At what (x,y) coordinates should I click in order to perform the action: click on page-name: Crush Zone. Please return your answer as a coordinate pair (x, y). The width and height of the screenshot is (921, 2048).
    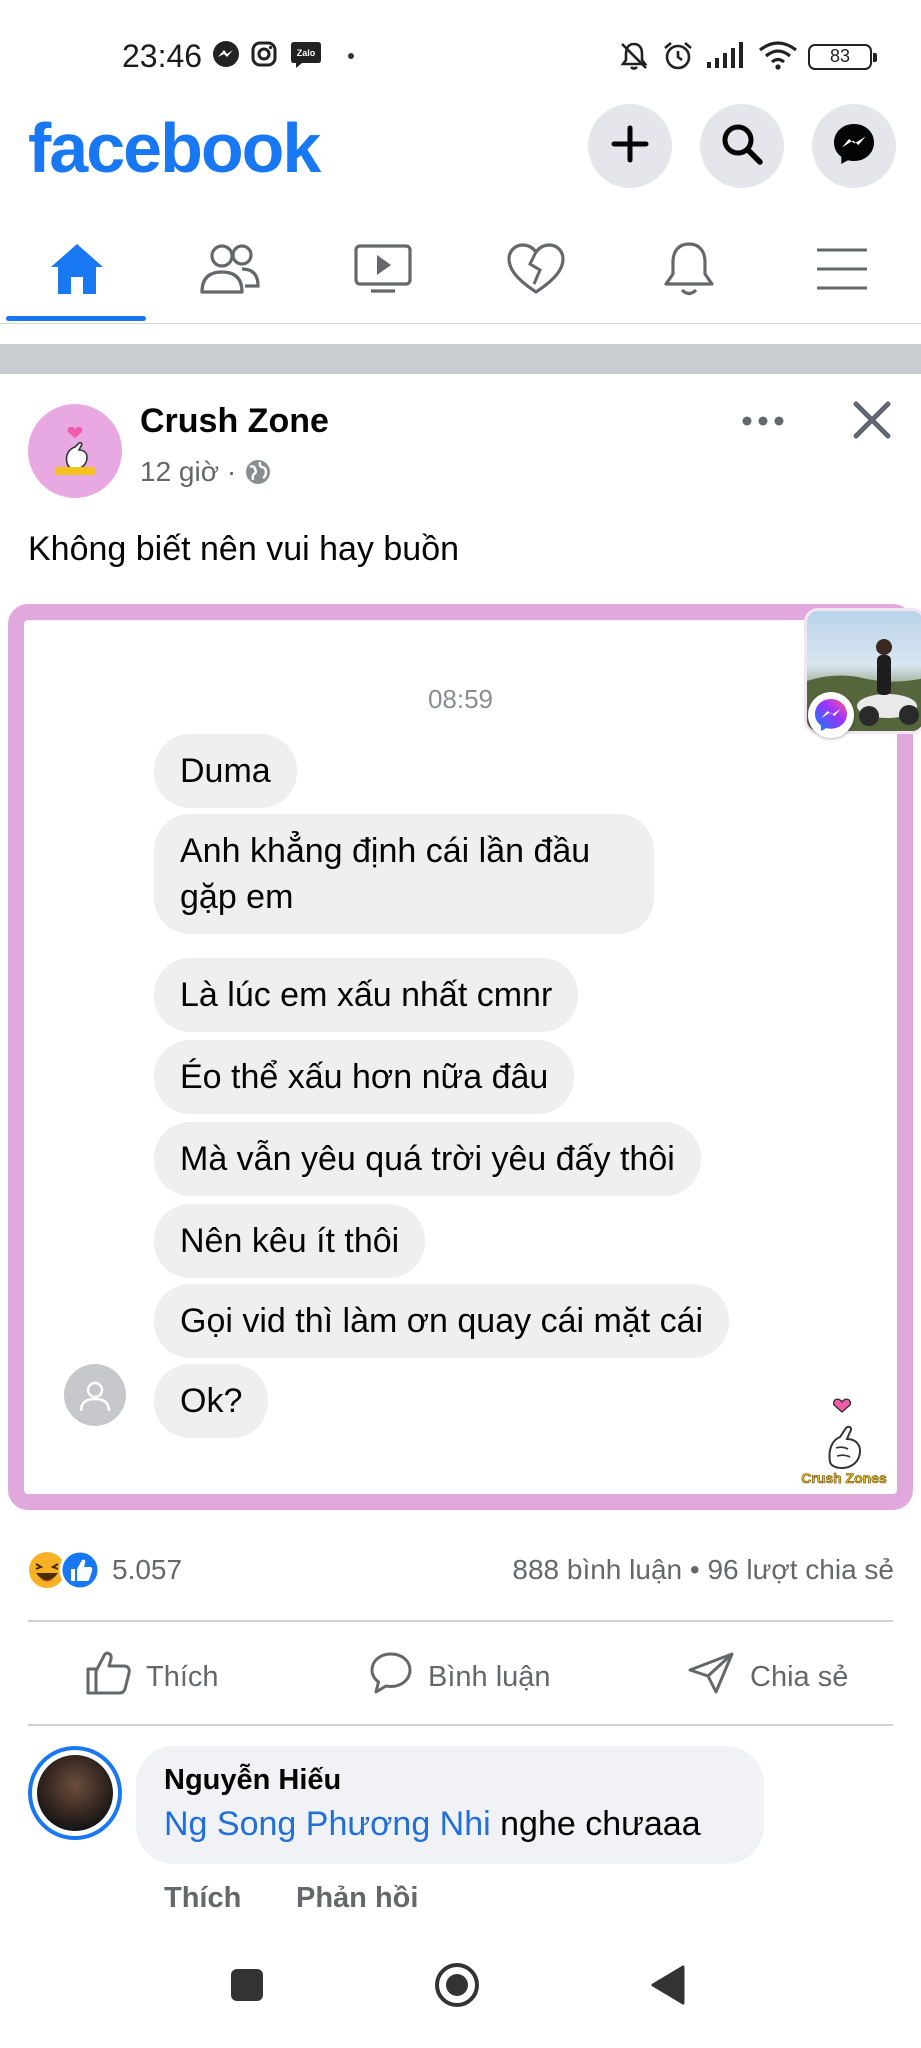
    Looking at the image, I should click on (234, 421).